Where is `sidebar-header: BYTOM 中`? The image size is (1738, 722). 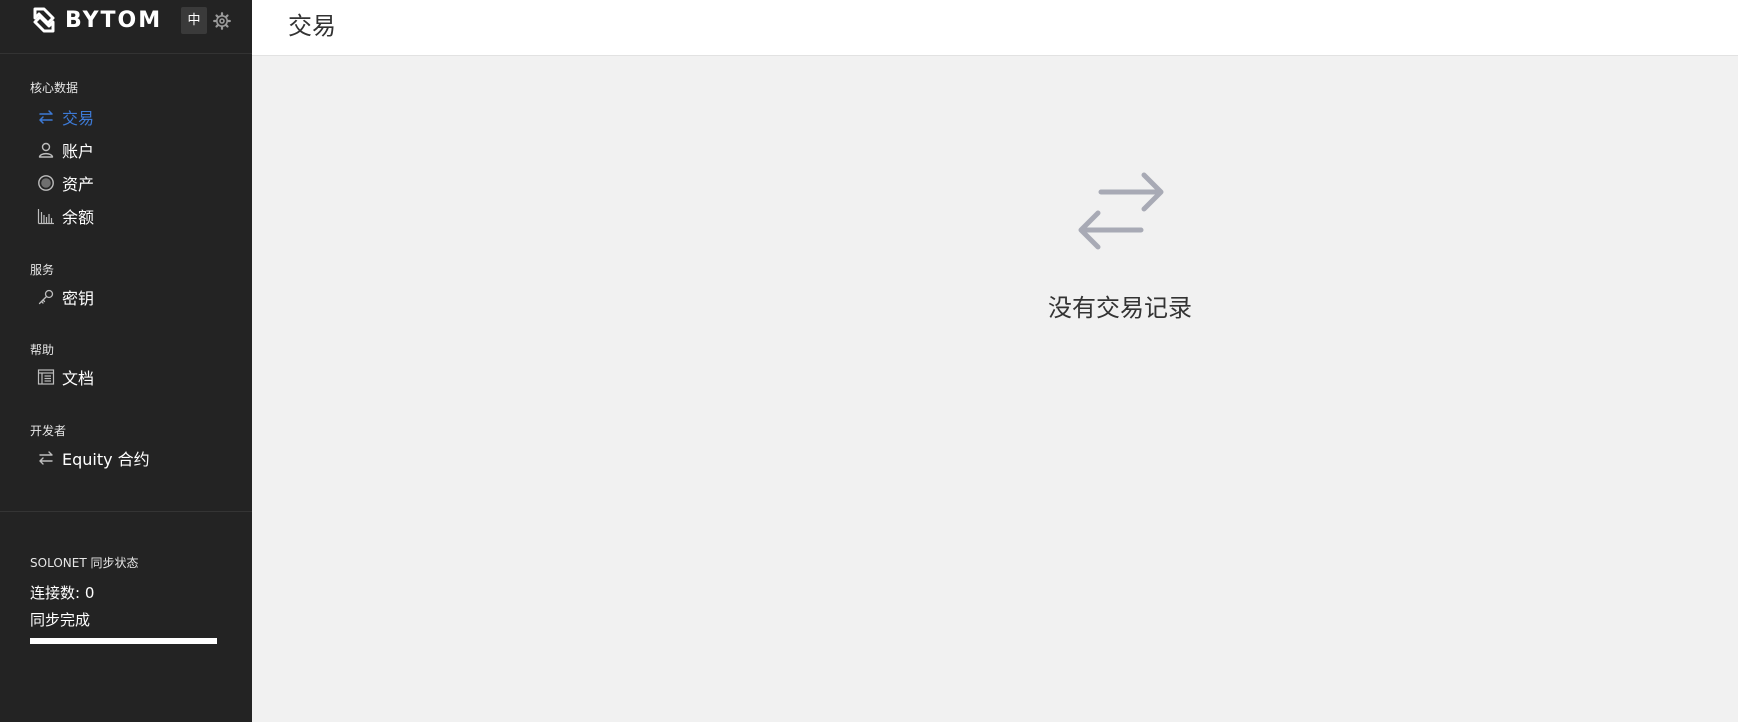
sidebar-header: BYTOM 中 is located at coordinates (126, 27).